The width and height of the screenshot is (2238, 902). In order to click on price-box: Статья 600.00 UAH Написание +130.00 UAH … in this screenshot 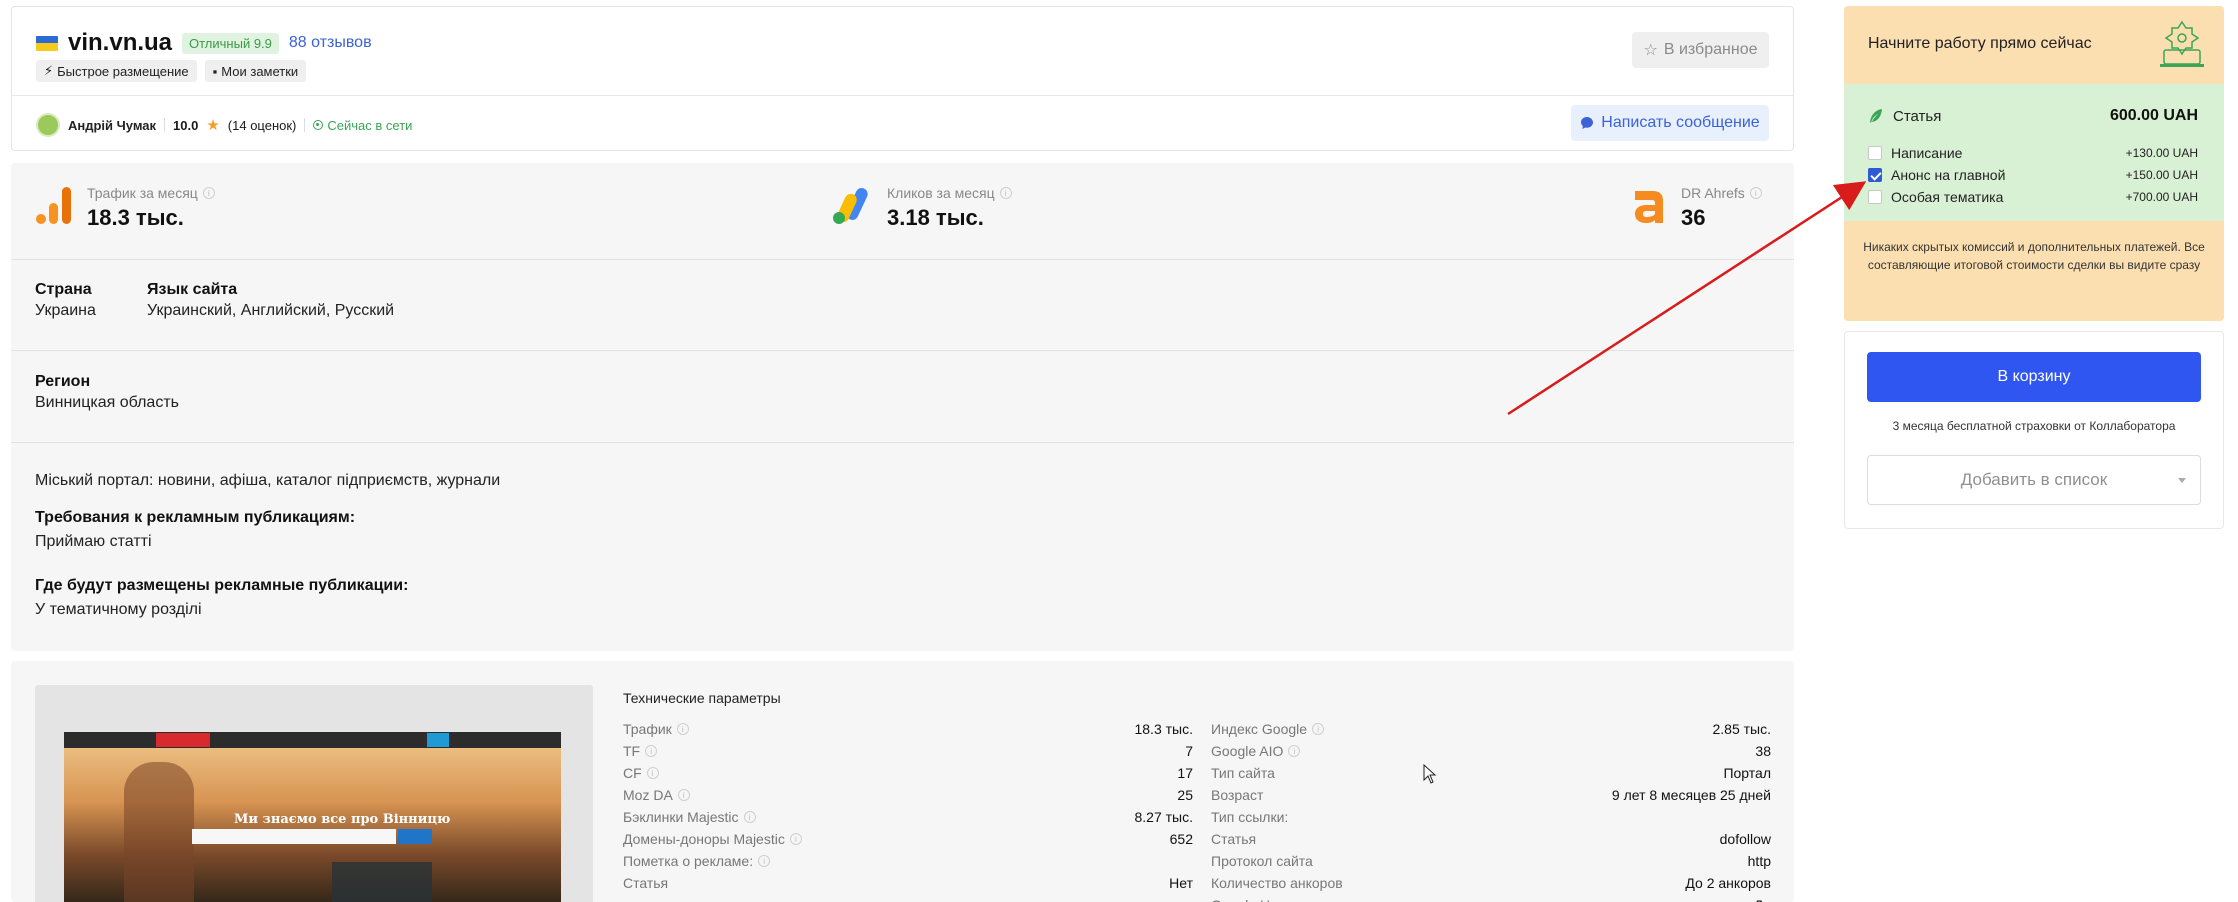, I will do `click(2034, 152)`.